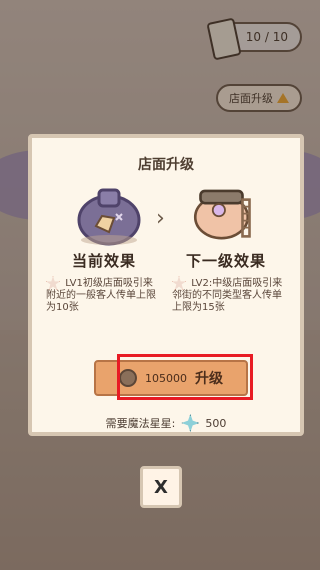 Image resolution: width=320 pixels, height=570 pixels. Describe the element at coordinates (160, 218) in the screenshot. I see `chevron-right-icon: ›` at that location.